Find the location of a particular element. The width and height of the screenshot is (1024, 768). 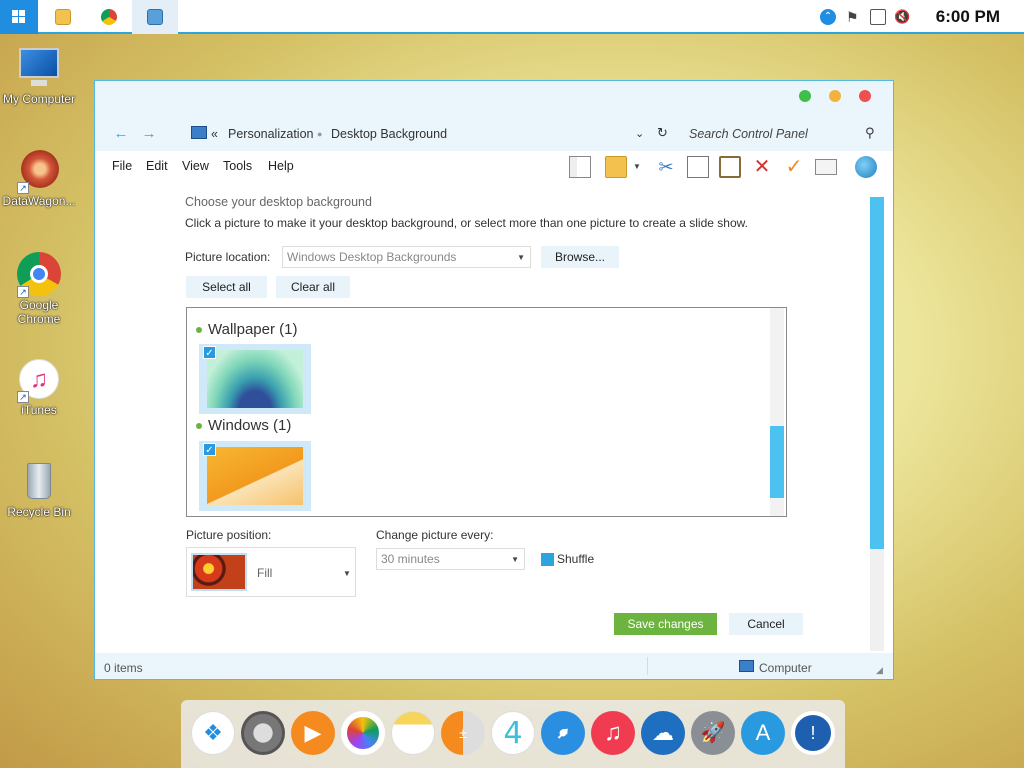

minimize-button is located at coordinates (835, 96).